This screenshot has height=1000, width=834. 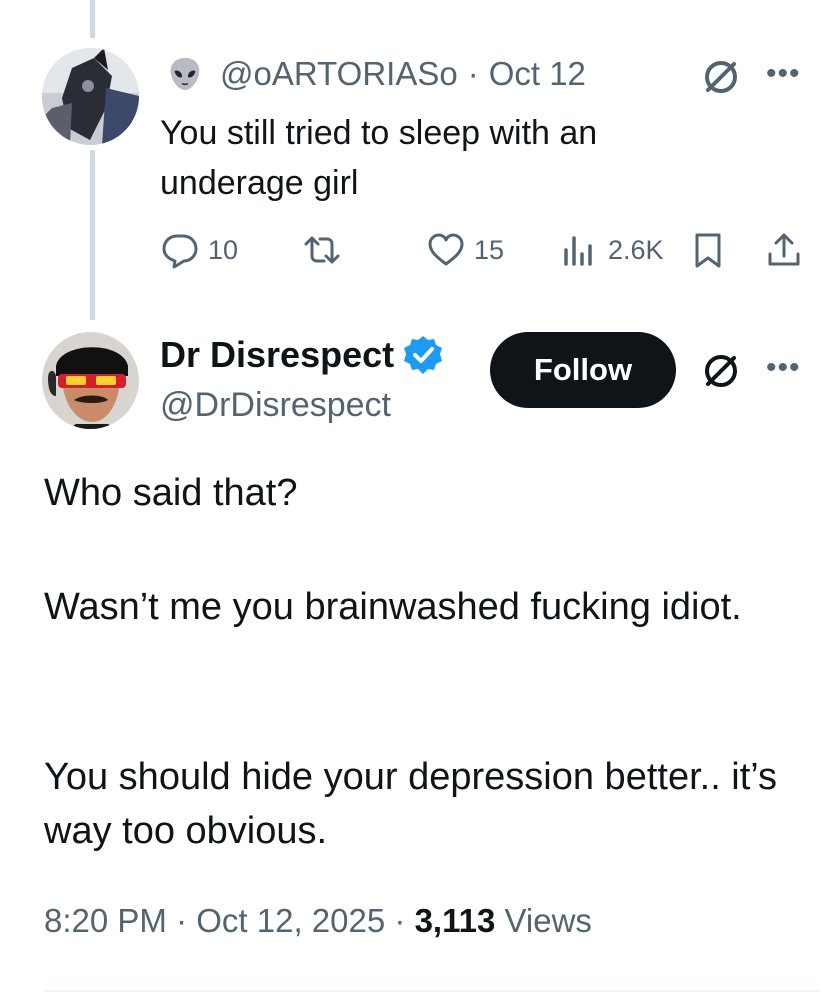 I want to click on tweet-time: 8:20 PM, so click(x=105, y=920).